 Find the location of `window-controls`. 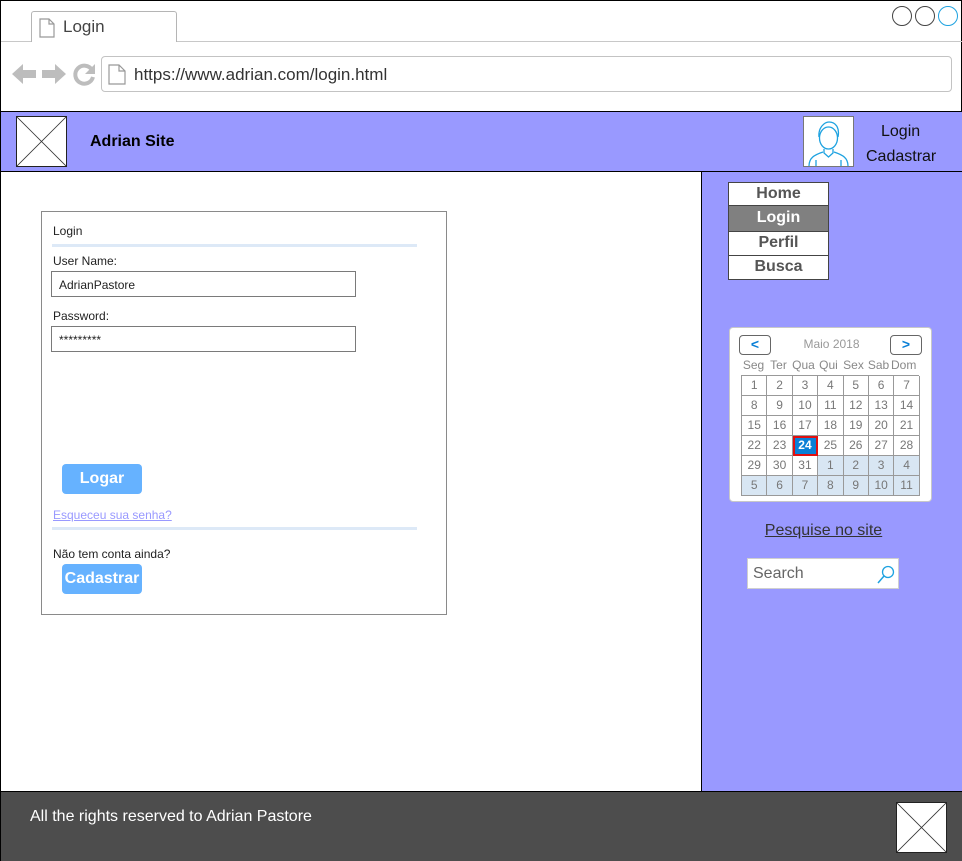

window-controls is located at coordinates (925, 16).